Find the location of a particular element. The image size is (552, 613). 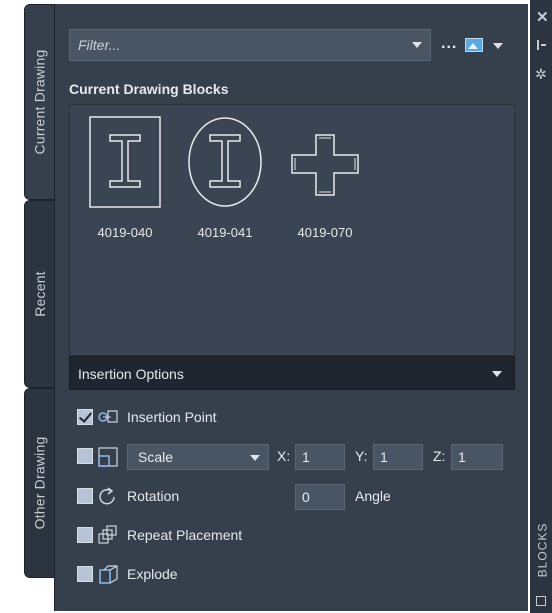

rotation-angle-input: 0 is located at coordinates (320, 497).